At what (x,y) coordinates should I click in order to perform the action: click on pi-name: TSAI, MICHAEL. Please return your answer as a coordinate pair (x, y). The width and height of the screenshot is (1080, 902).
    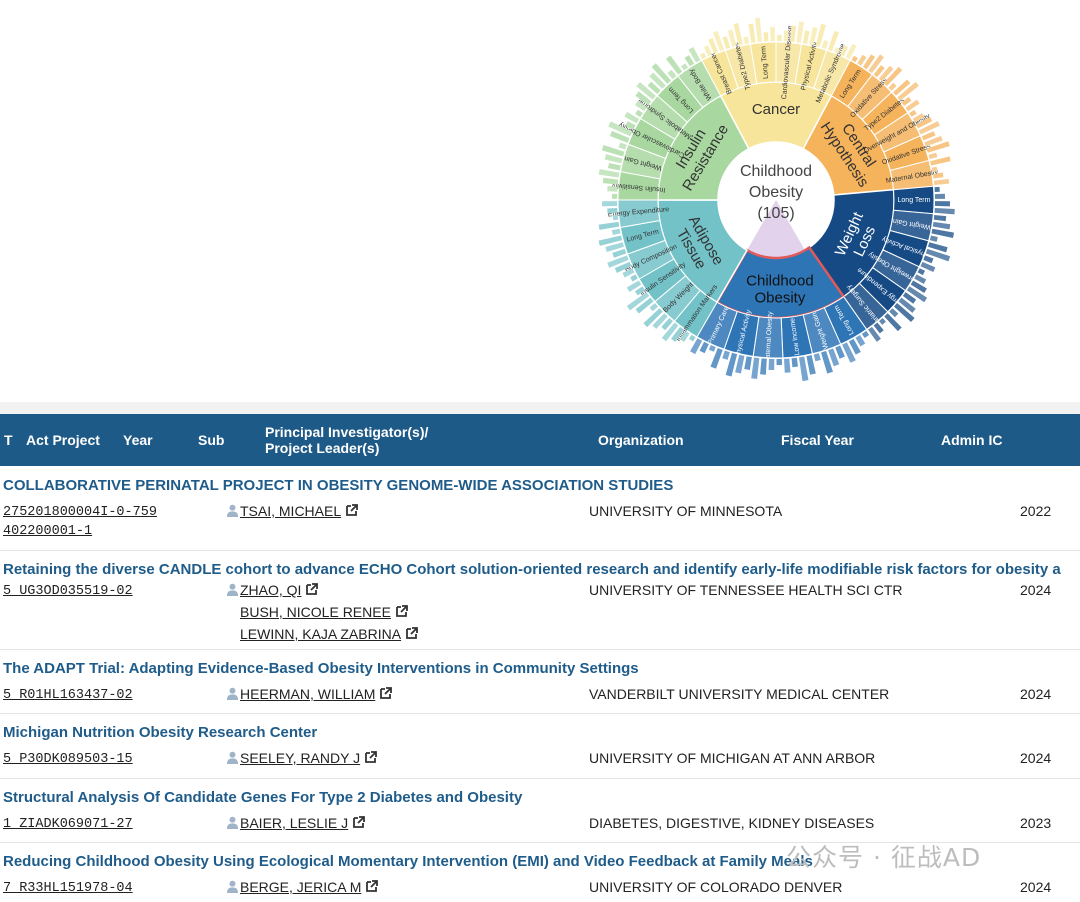
    Looking at the image, I should click on (290, 511).